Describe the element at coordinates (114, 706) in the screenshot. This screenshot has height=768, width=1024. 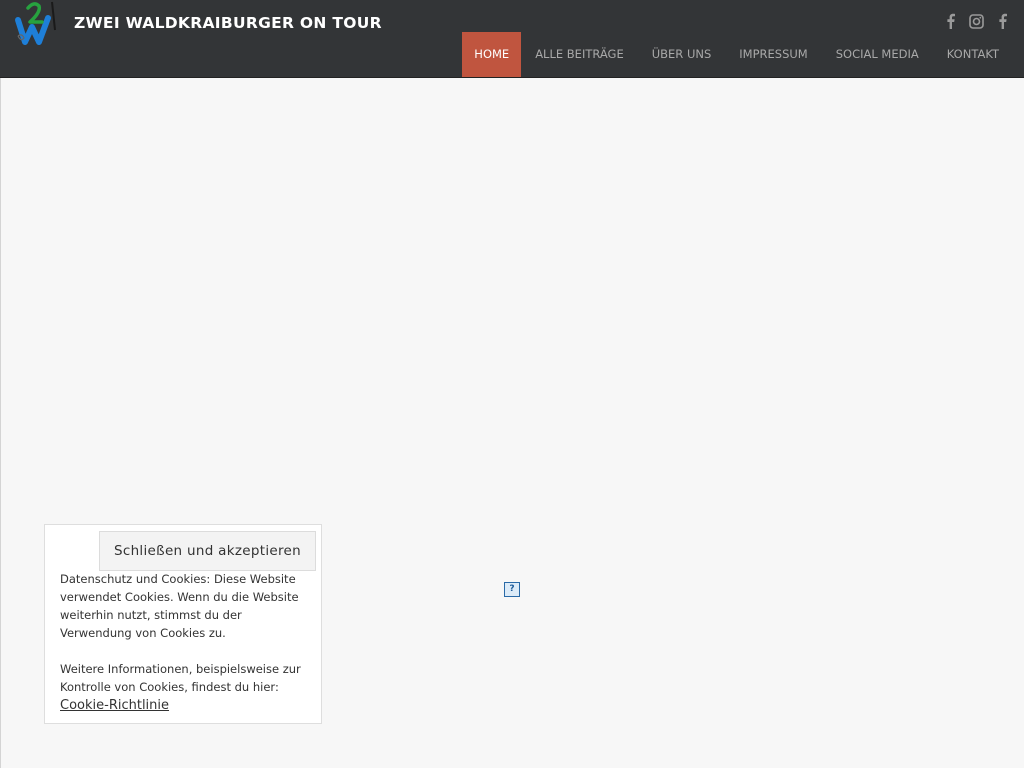
I see `cookie-policy-link: Cookie-Richtlinie` at that location.